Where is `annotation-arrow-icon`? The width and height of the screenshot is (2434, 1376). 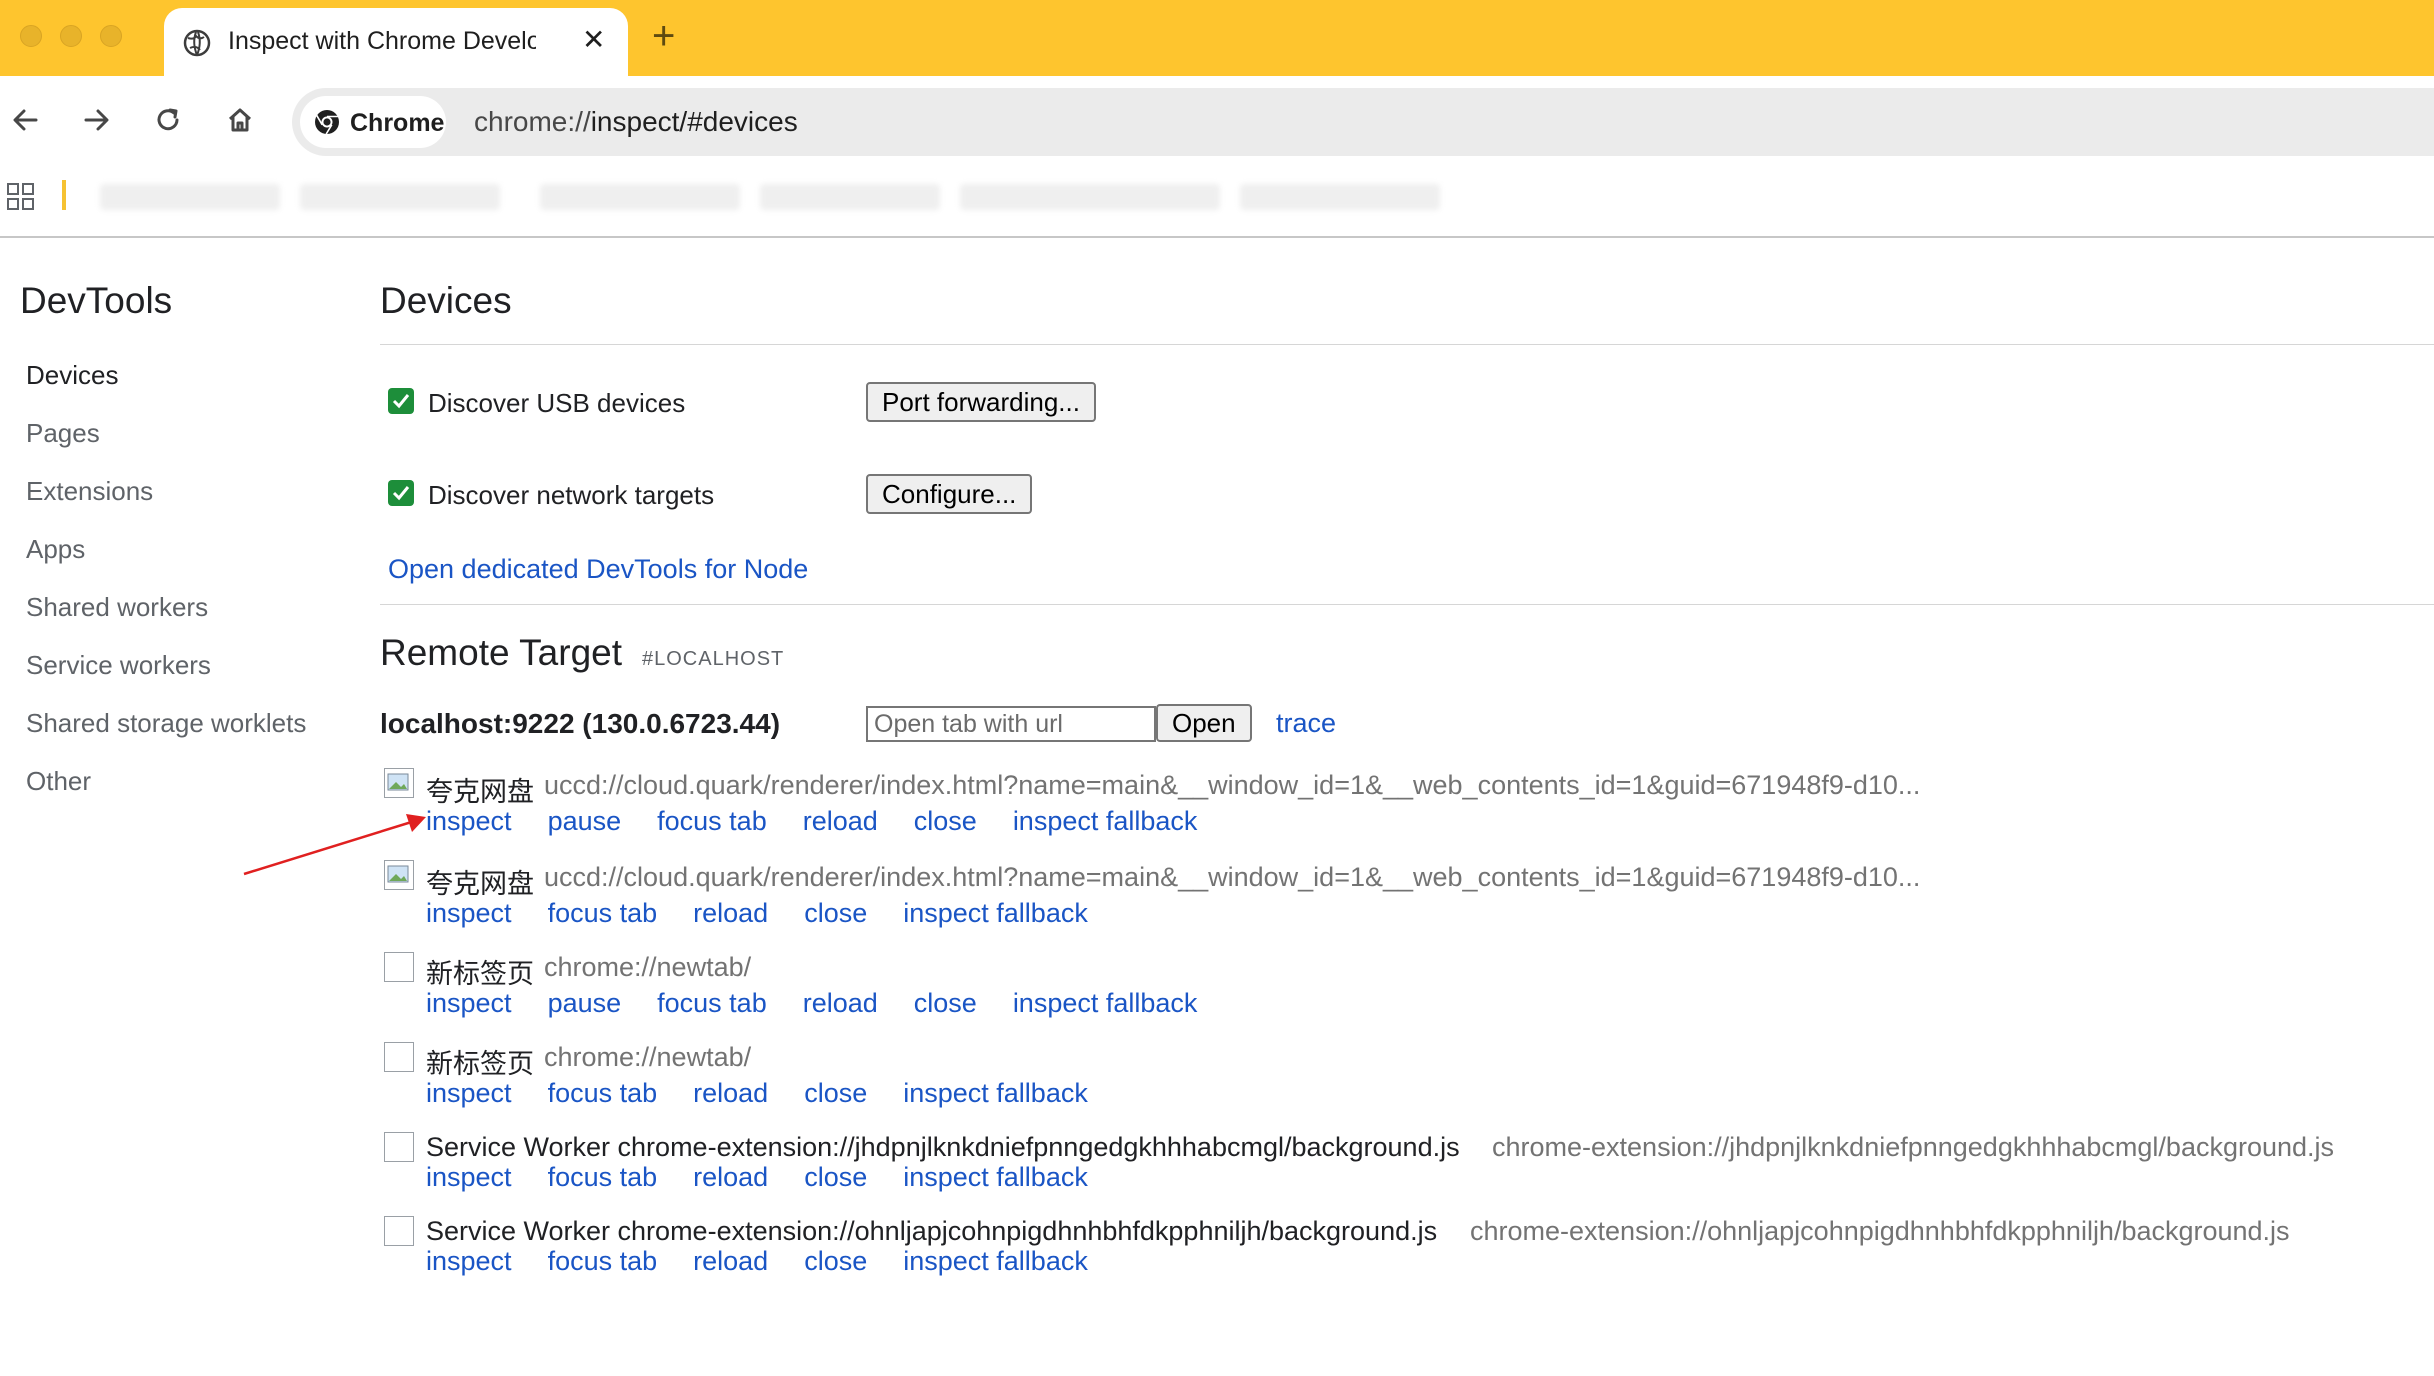
annotation-arrow-icon is located at coordinates (340, 850).